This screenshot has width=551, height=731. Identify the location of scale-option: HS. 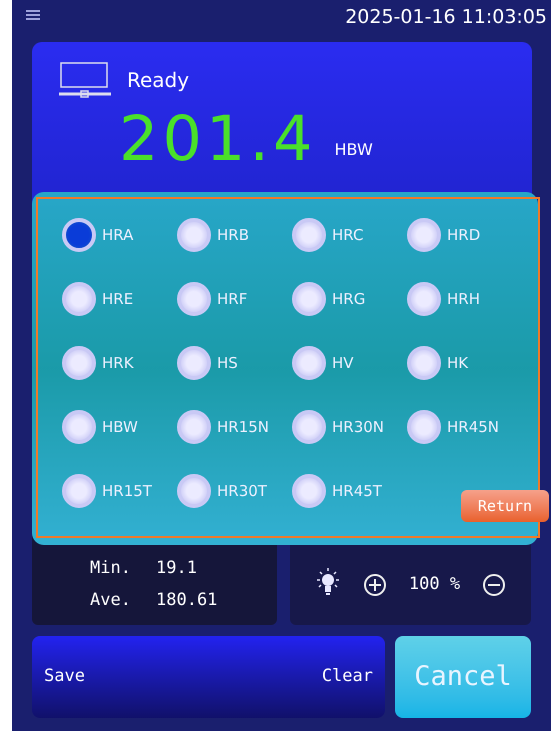
(234, 363).